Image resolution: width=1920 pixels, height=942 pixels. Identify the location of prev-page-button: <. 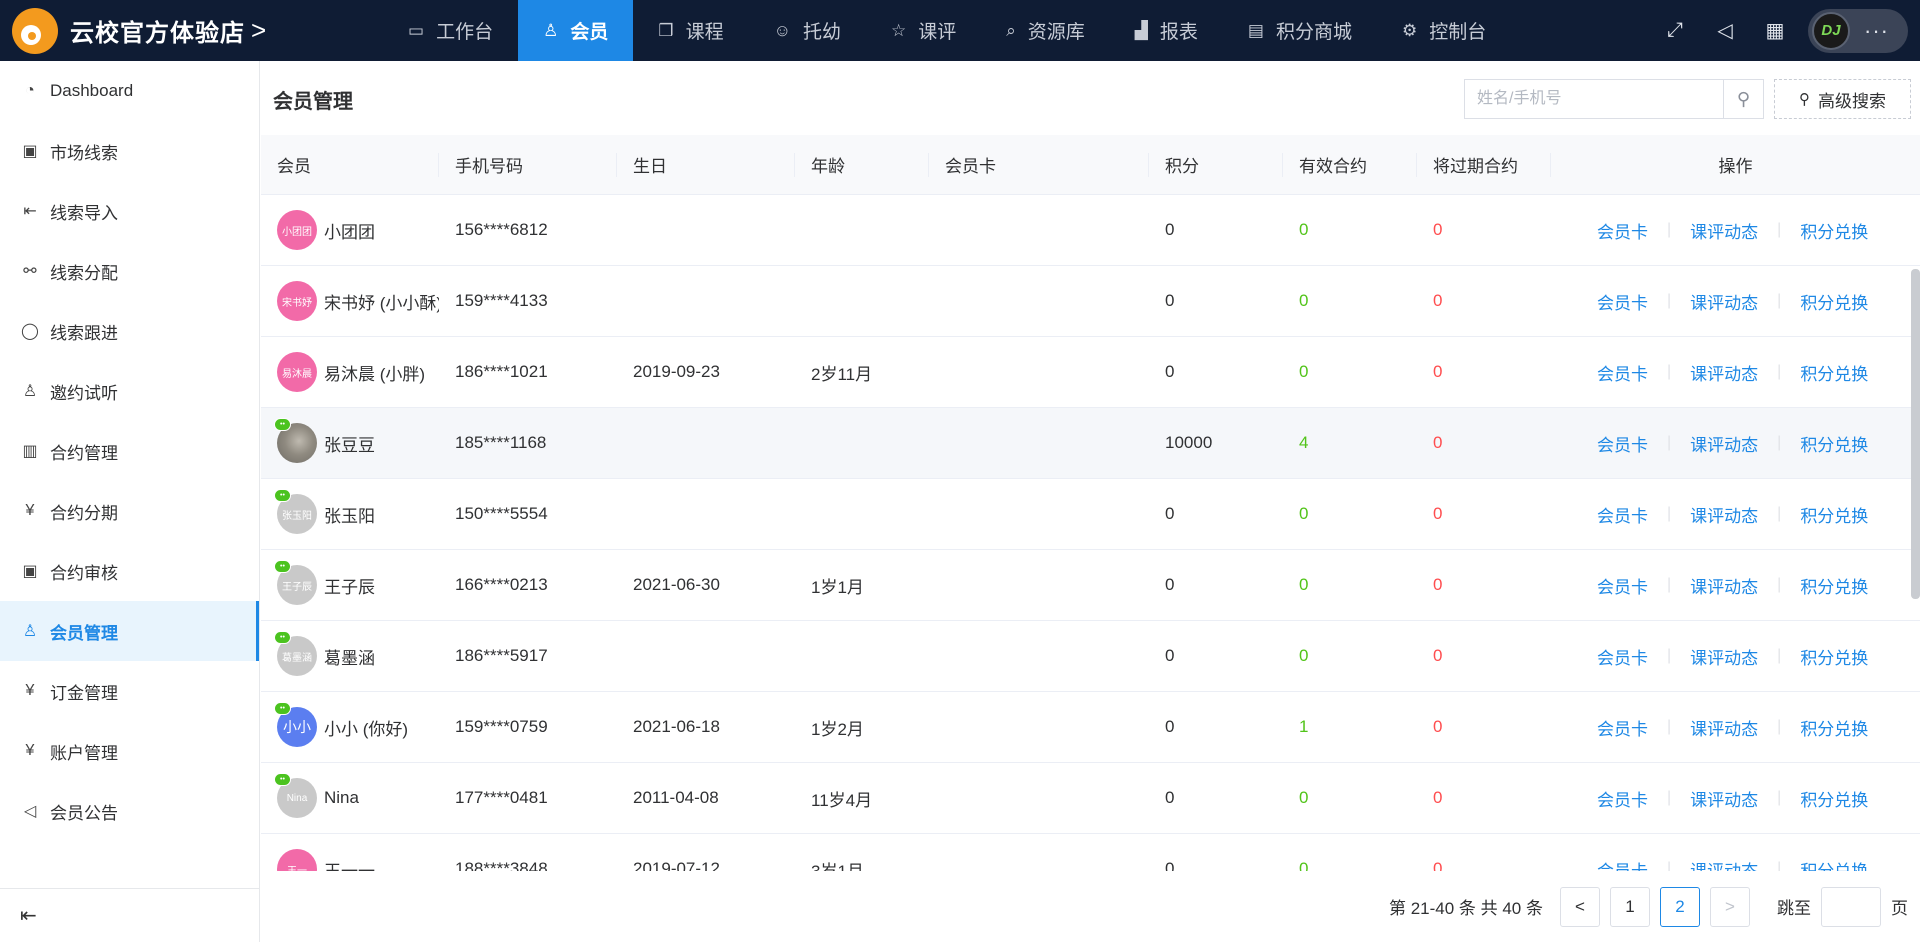
(1580, 906).